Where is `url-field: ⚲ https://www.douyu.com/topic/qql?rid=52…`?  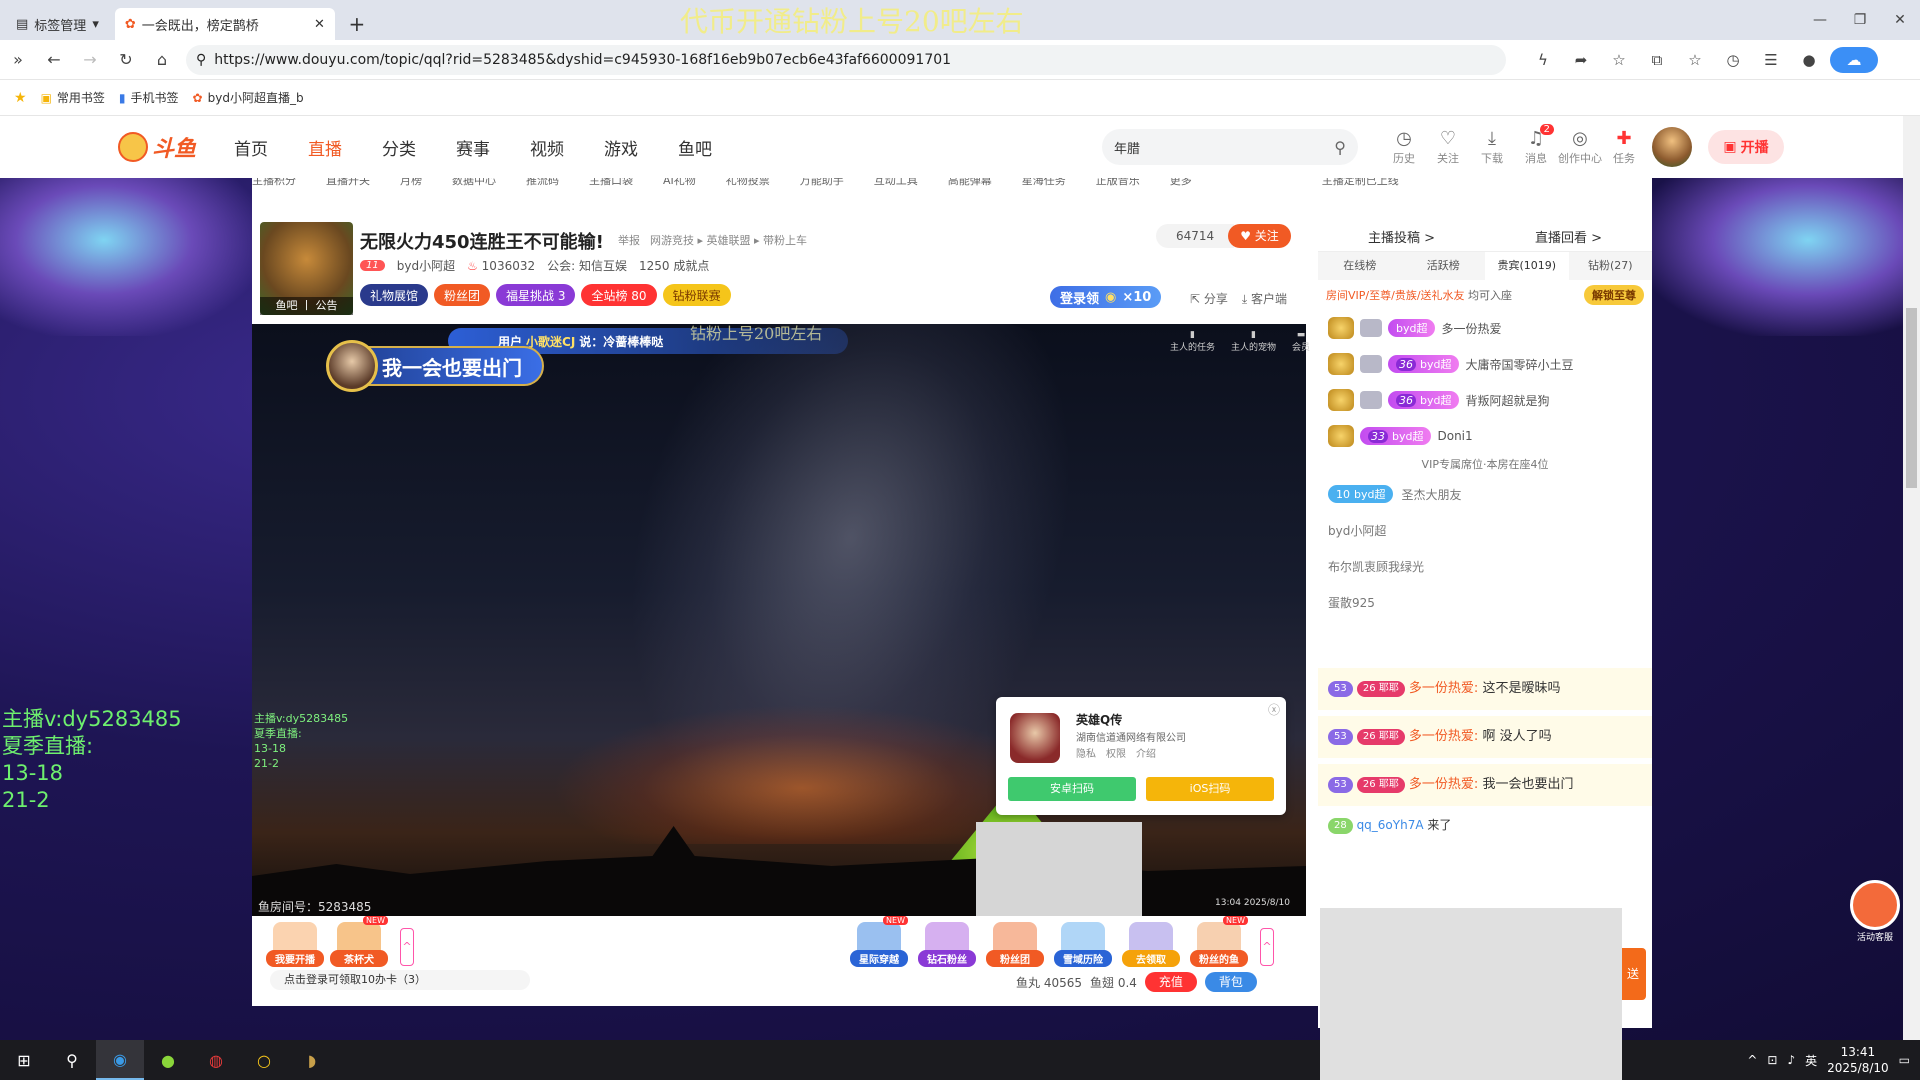
url-field: ⚲ https://www.douyu.com/topic/qql?rid=52… is located at coordinates (846, 59).